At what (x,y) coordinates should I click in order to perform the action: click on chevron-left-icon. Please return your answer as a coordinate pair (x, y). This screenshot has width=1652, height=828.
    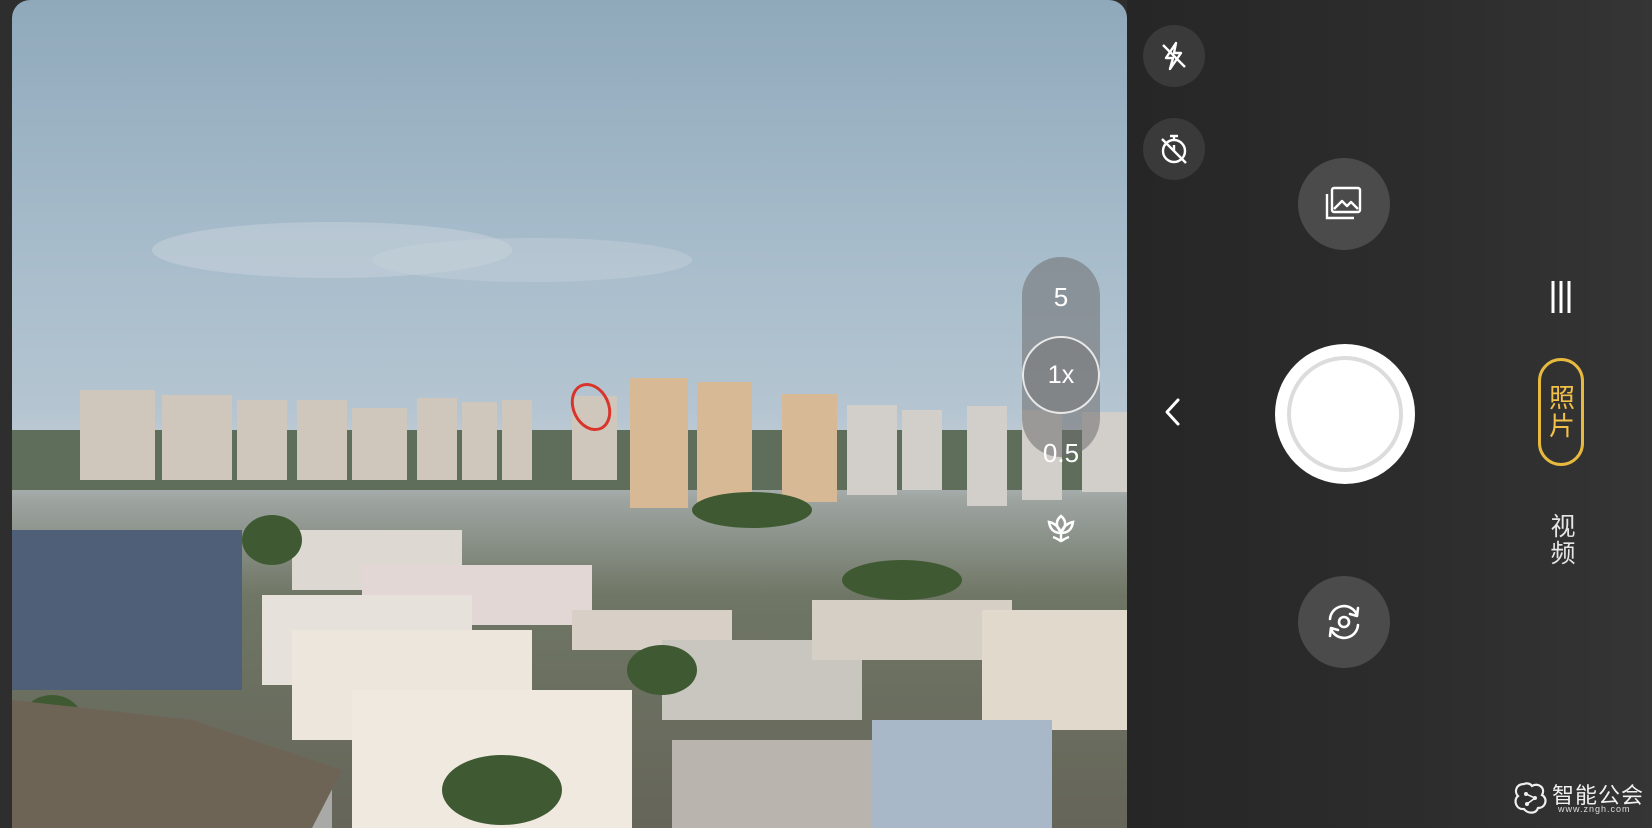
    Looking at the image, I should click on (1173, 412).